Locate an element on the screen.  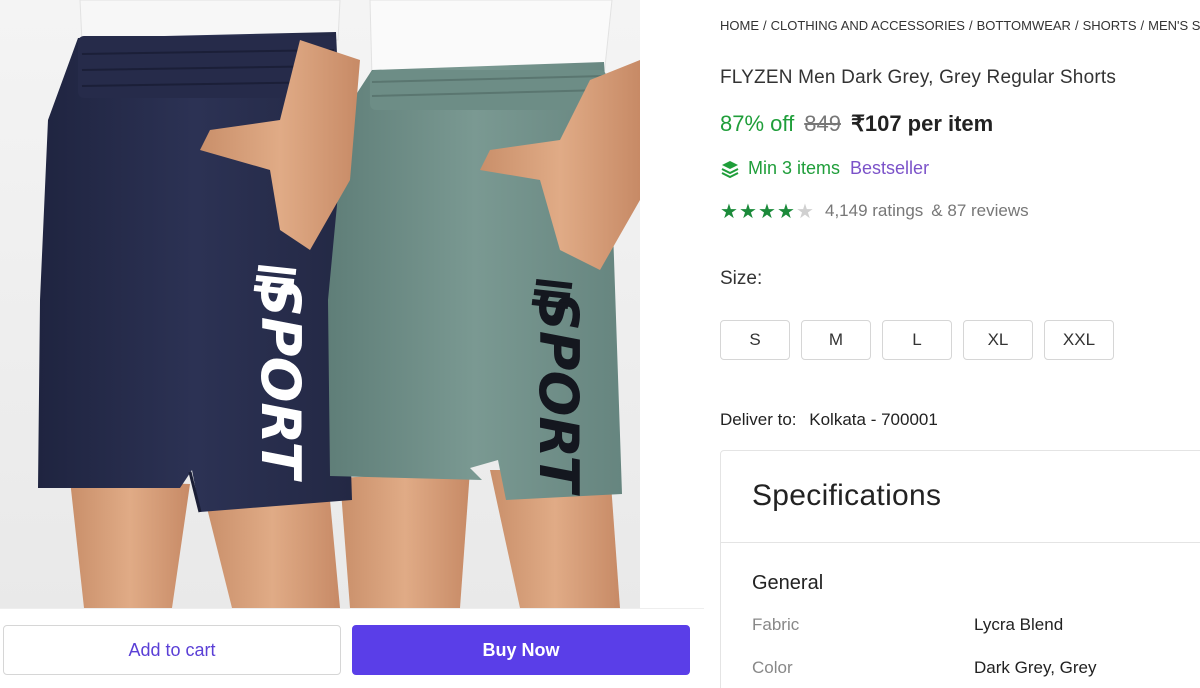
reviews-count: & 87 reviews is located at coordinates (980, 210).